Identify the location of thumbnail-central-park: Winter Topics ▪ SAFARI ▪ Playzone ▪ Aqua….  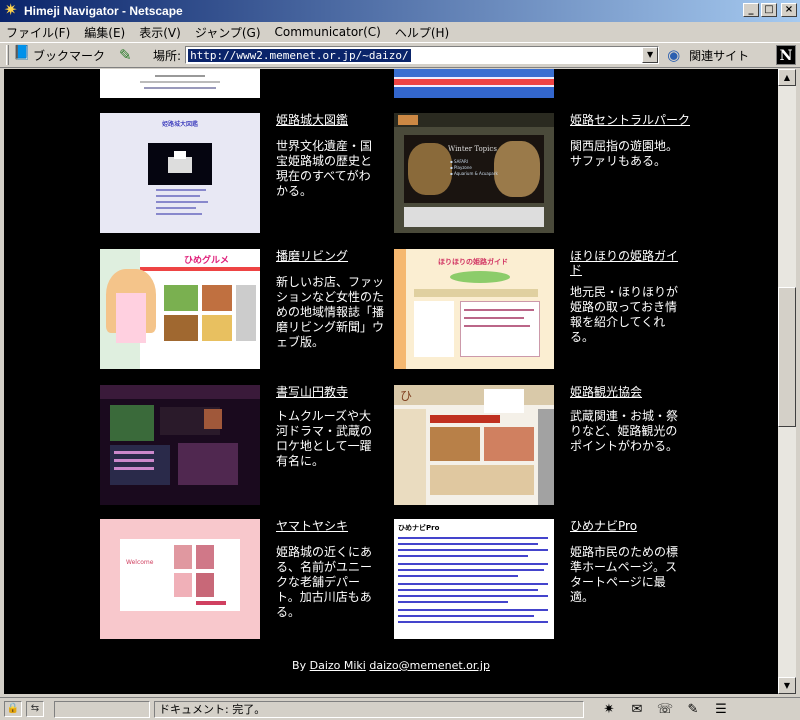
(474, 173).